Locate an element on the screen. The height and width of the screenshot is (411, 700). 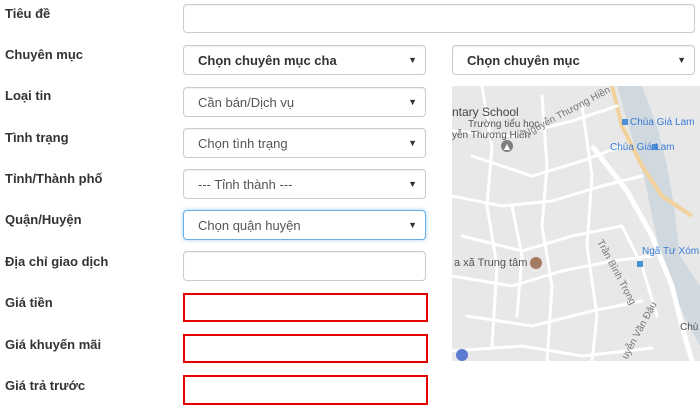
map-label-chua-gia-lam-1: Chùa Giá Lam is located at coordinates (662, 122).